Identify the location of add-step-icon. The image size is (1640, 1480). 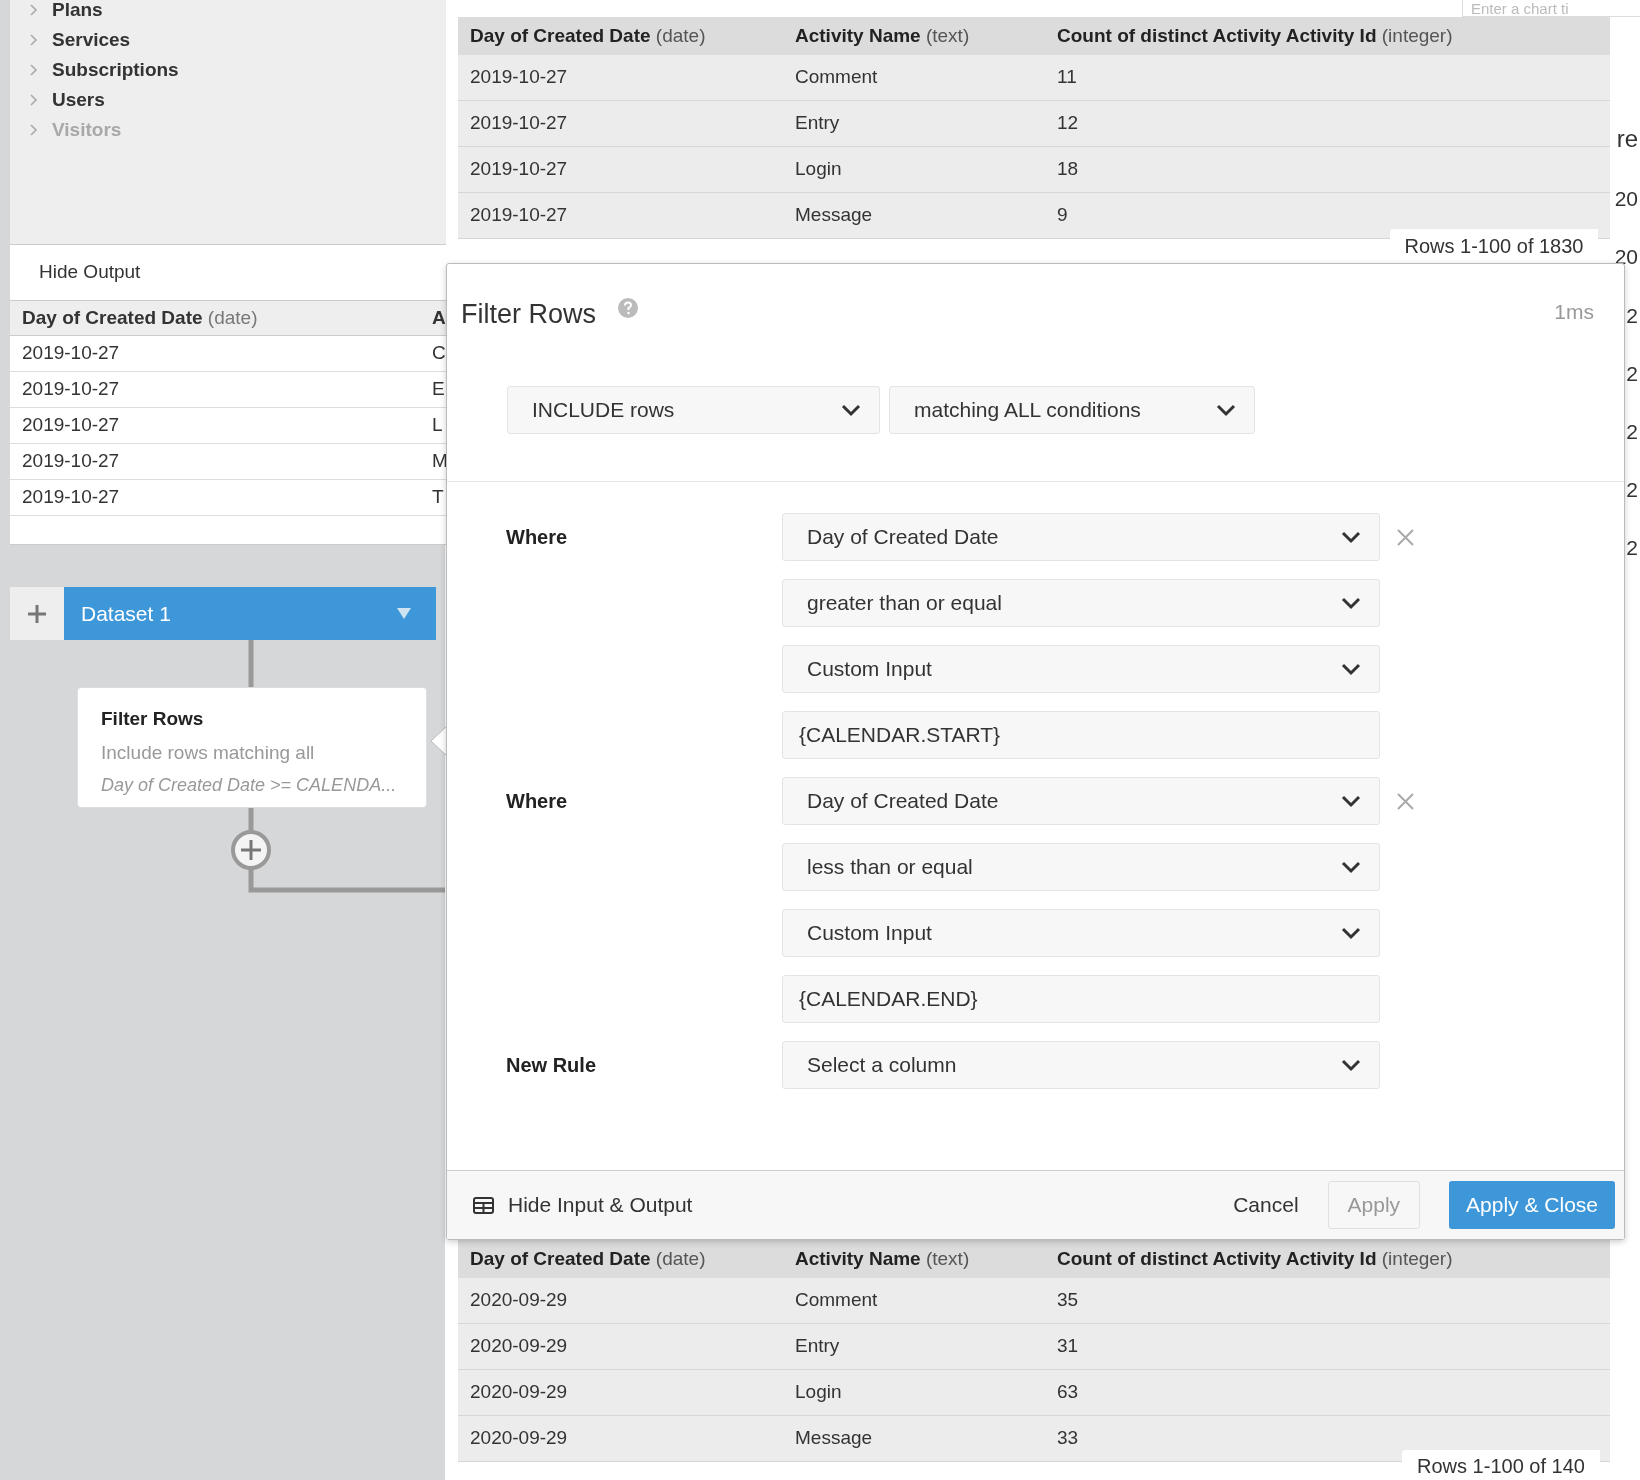
(251, 850).